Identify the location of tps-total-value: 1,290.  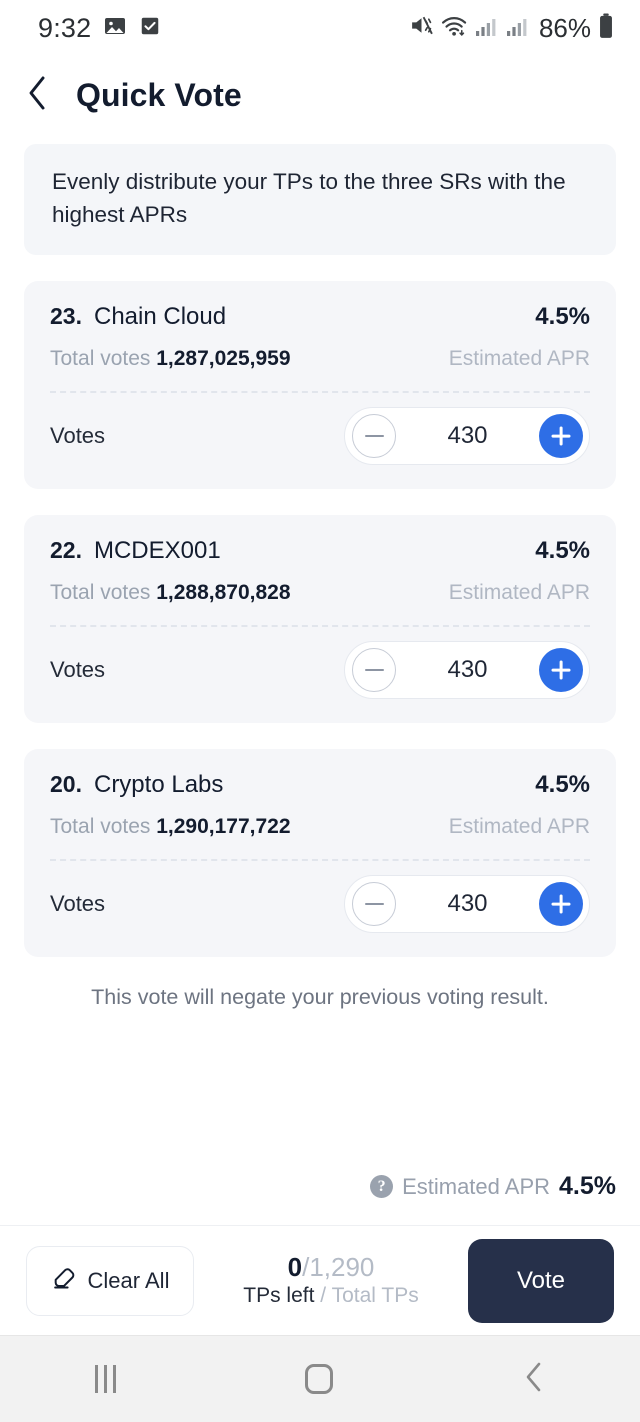
(342, 1266).